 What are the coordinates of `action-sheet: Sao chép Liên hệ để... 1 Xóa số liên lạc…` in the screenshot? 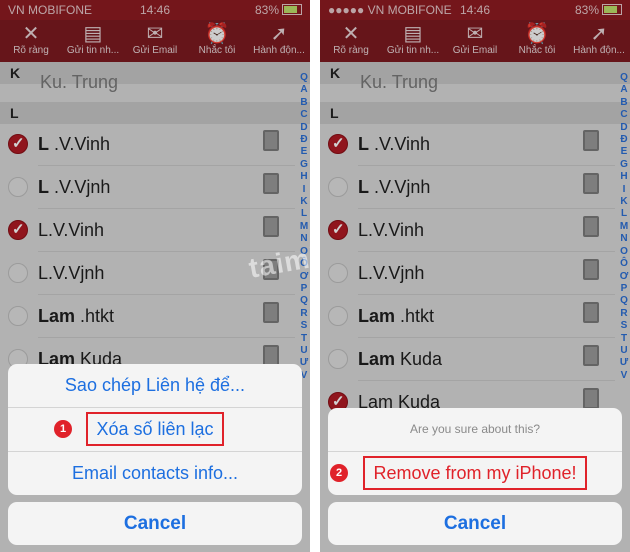 It's located at (155, 429).